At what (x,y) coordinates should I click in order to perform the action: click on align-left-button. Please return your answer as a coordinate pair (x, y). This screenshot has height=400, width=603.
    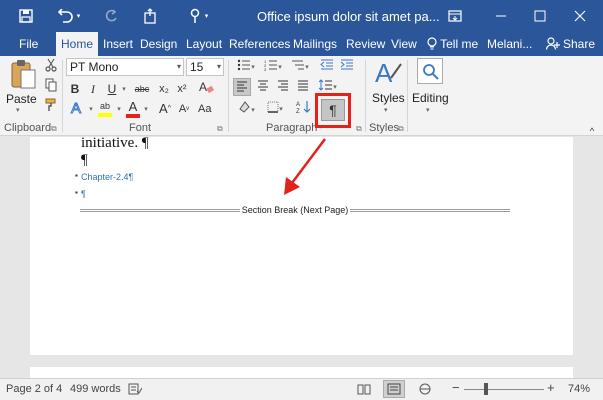
    Looking at the image, I should click on (242, 87).